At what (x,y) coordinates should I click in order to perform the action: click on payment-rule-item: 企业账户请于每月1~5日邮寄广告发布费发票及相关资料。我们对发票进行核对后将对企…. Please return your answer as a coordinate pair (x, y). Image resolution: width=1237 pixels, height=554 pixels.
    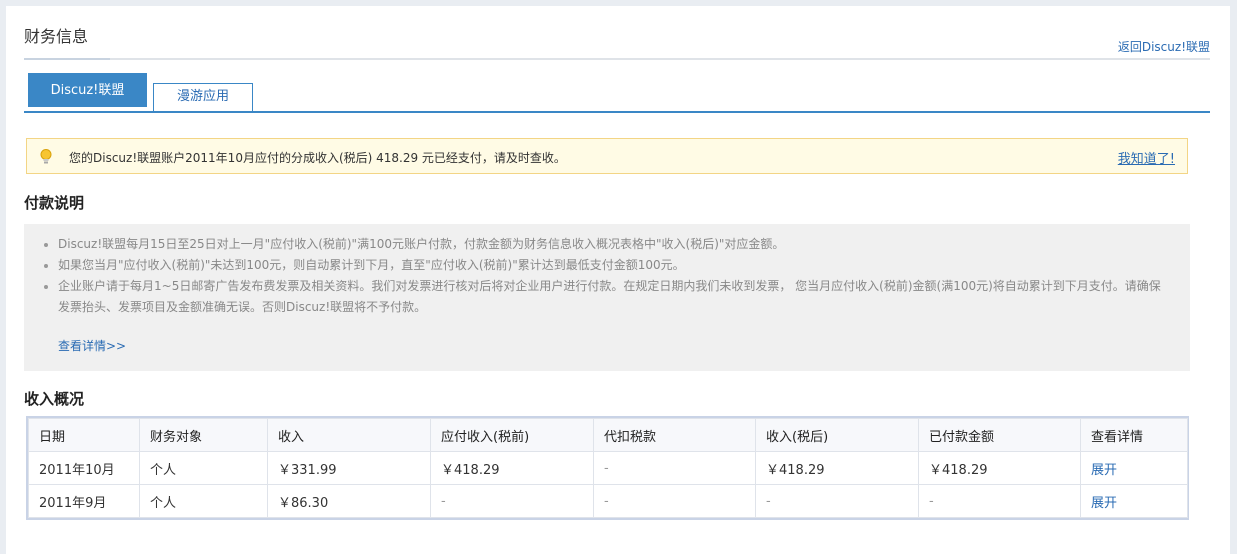
    Looking at the image, I should click on (607, 297).